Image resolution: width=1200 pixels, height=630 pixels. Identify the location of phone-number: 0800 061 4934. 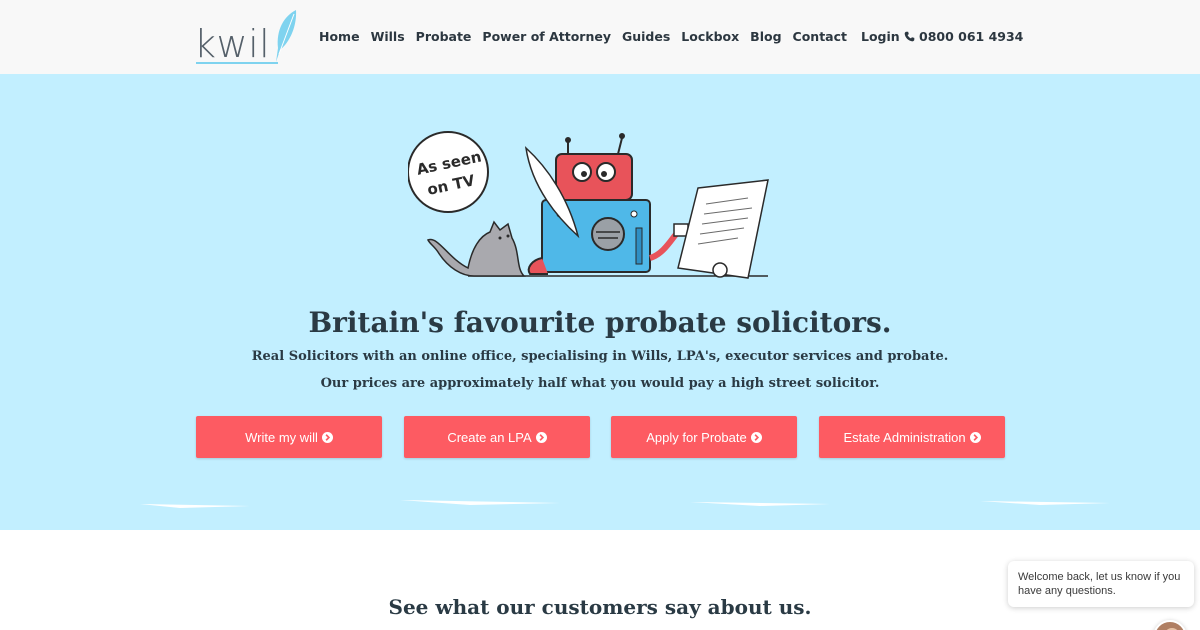
(971, 36).